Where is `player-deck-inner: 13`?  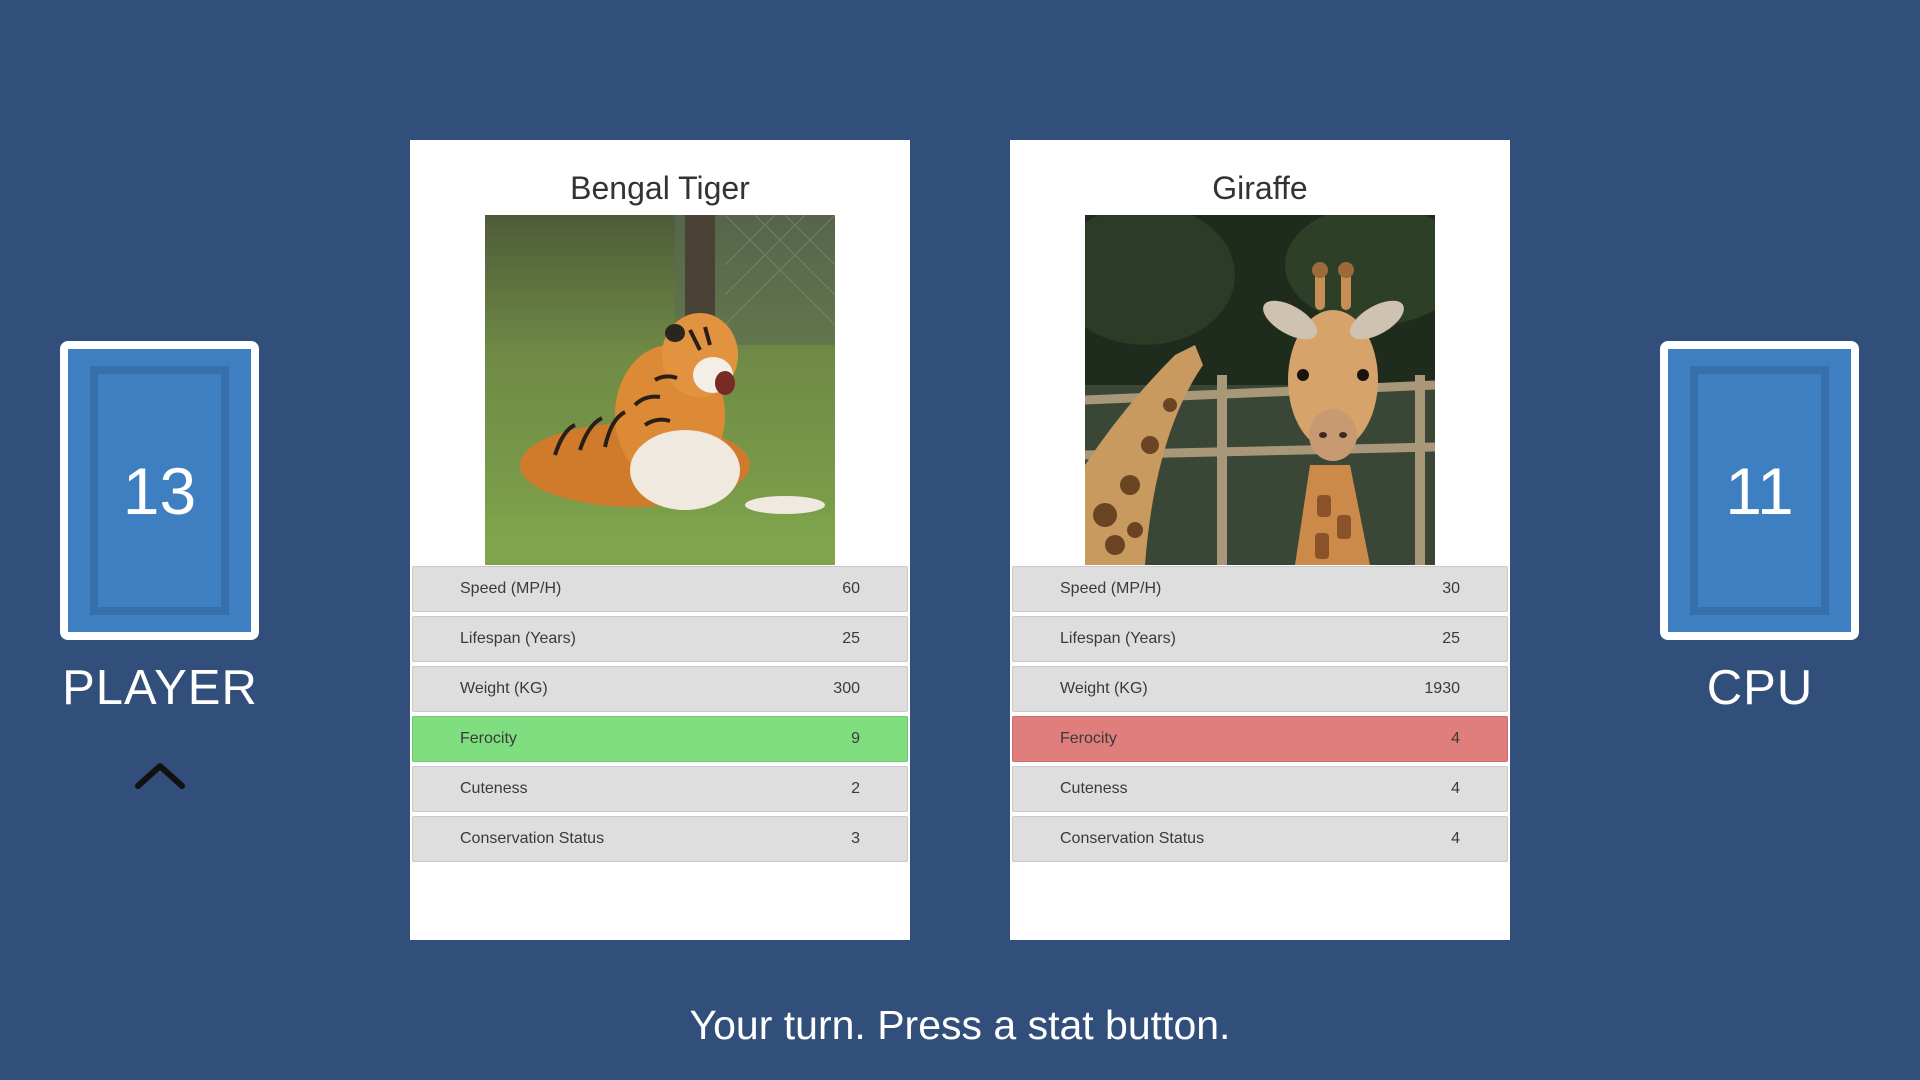
player-deck-inner: 13 is located at coordinates (159, 490).